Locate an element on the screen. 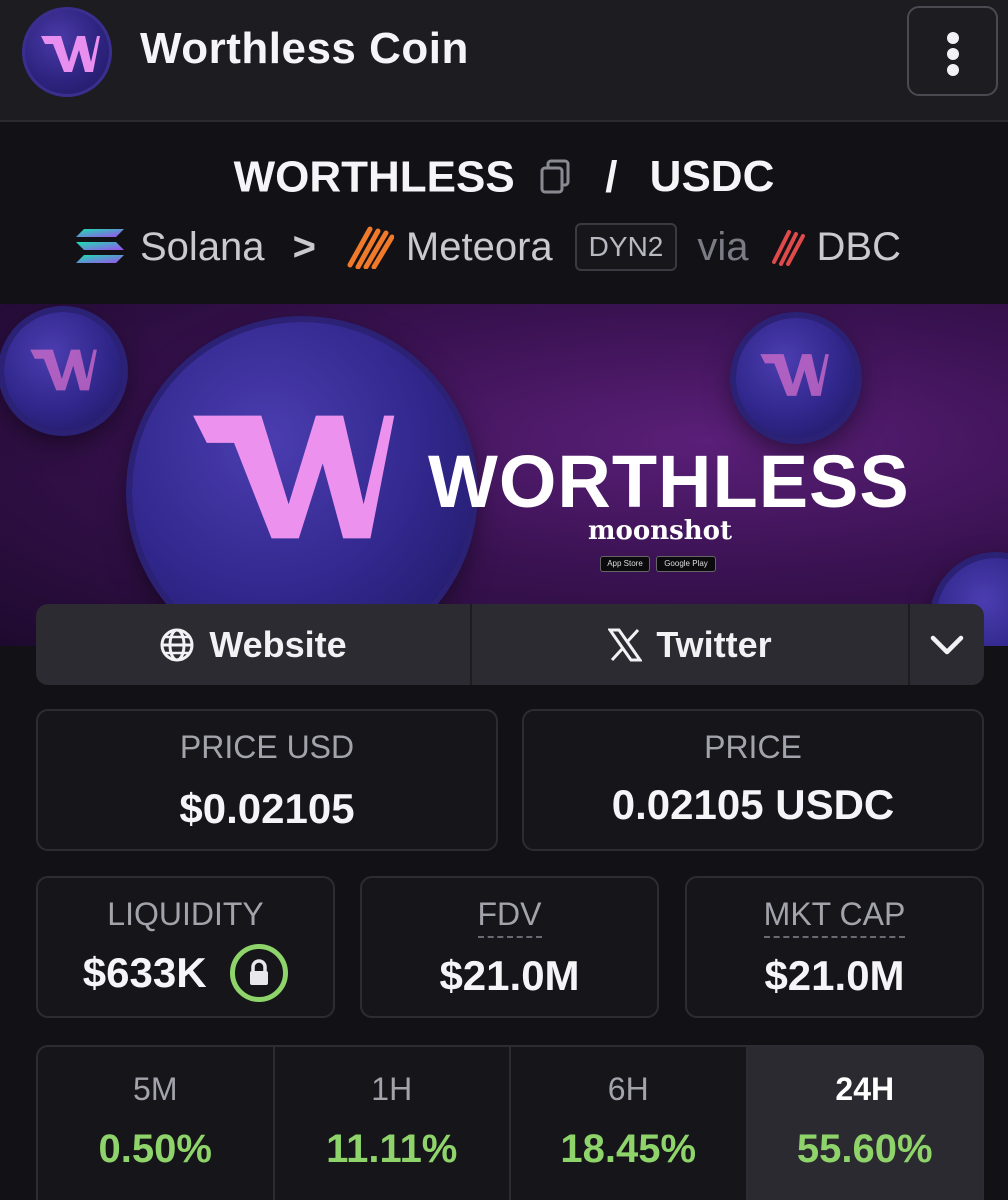 The width and height of the screenshot is (1008, 1200). quote-token-symbol: USDC is located at coordinates (712, 177).